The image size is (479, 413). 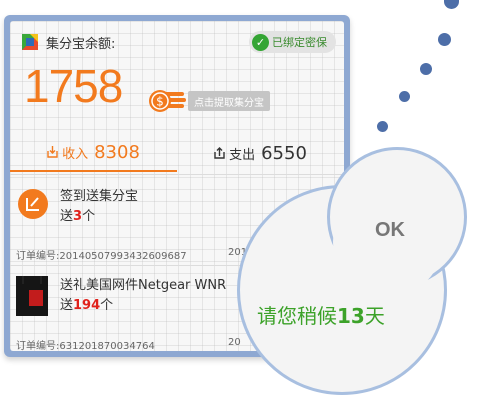 What do you see at coordinates (284, 153) in the screenshot?
I see `tab-expense-value: 6550` at bounding box center [284, 153].